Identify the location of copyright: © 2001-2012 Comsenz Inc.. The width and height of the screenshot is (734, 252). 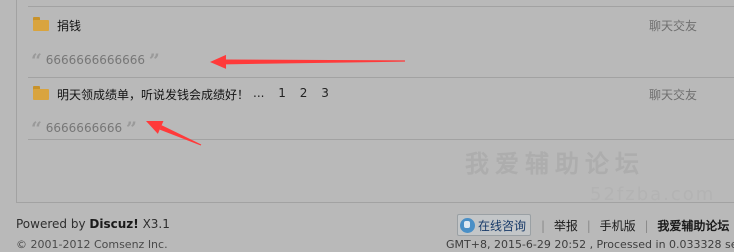
(92, 244).